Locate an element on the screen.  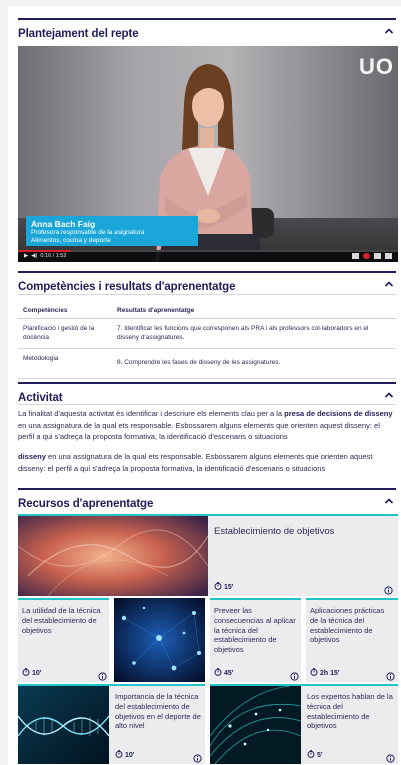
resource-duration: 5' is located at coordinates (315, 755).